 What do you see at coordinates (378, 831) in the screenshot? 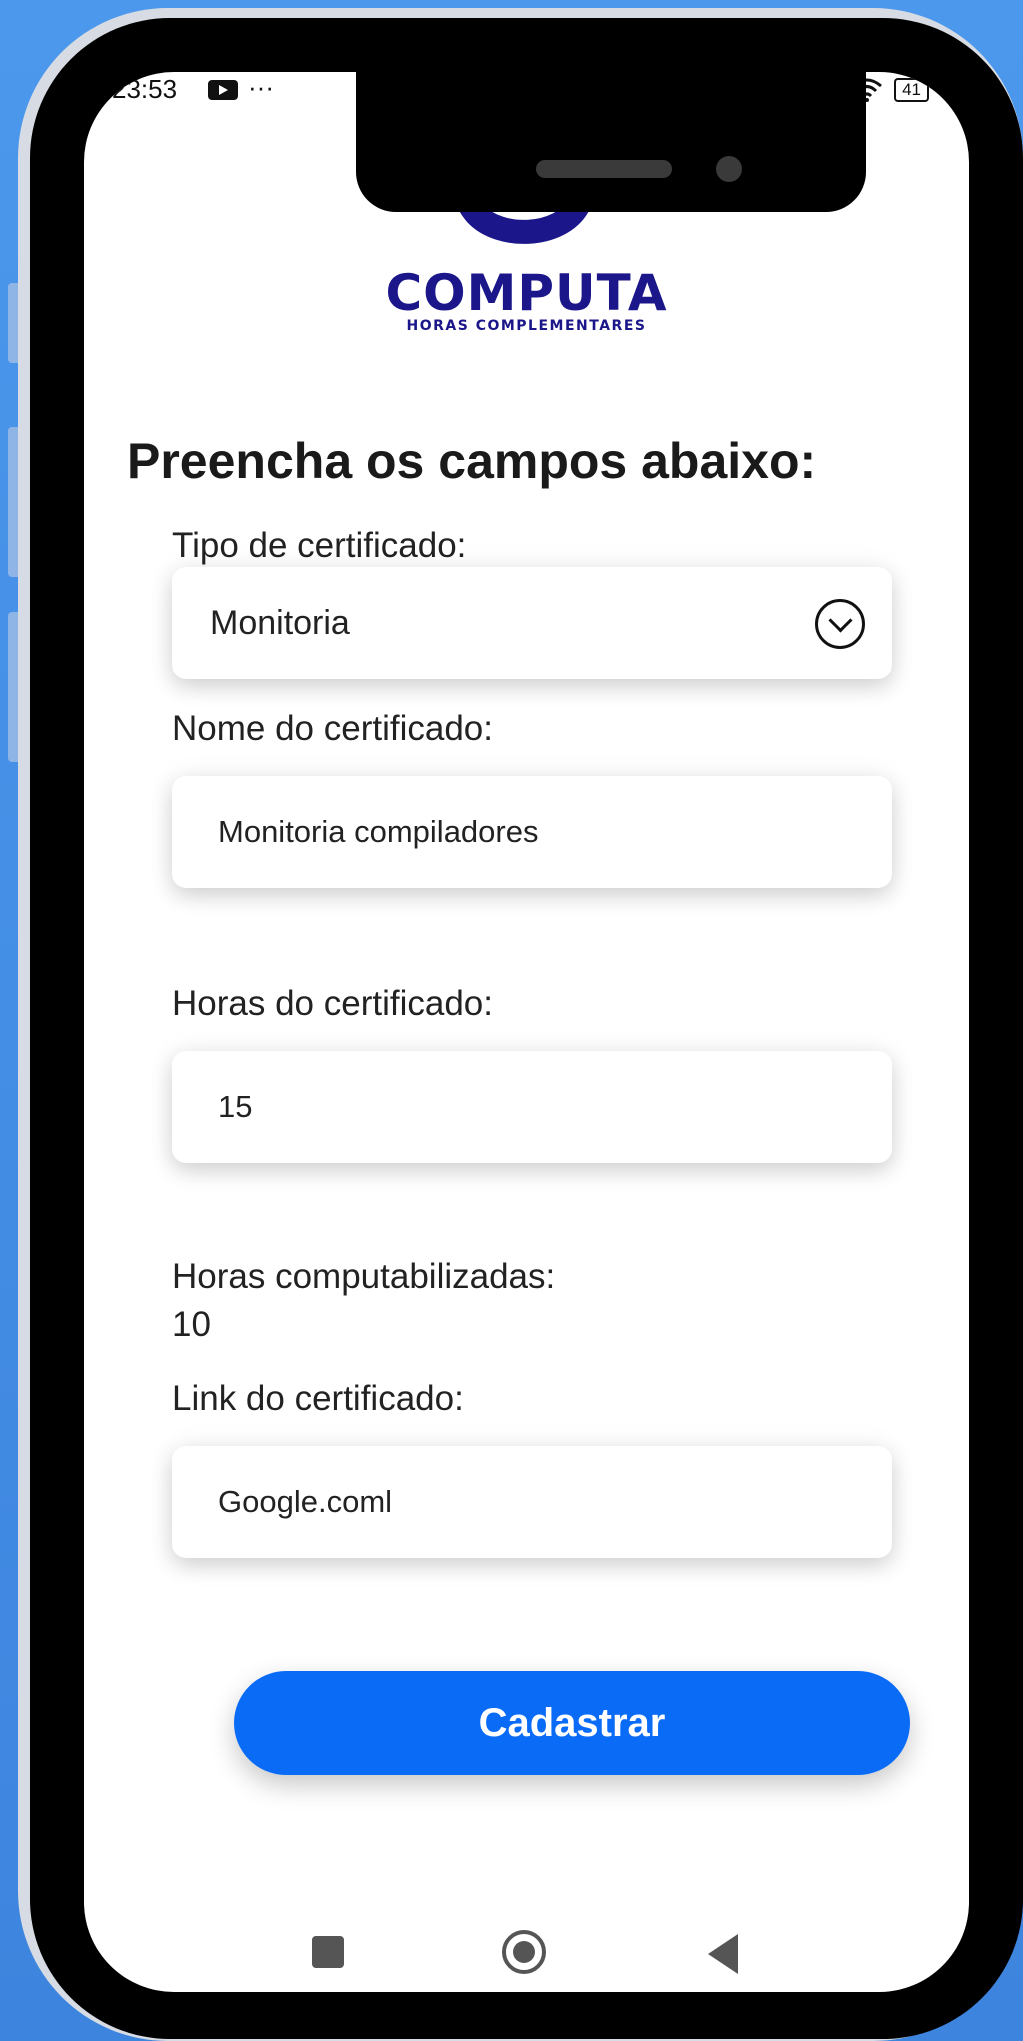
I see `nome-input-value: Monitoria compiladores` at bounding box center [378, 831].